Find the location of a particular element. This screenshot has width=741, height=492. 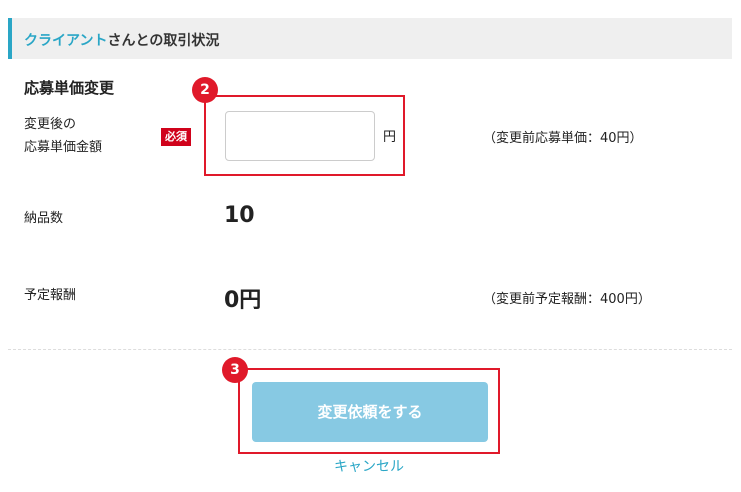

step-3-badge: 3 is located at coordinates (235, 370).